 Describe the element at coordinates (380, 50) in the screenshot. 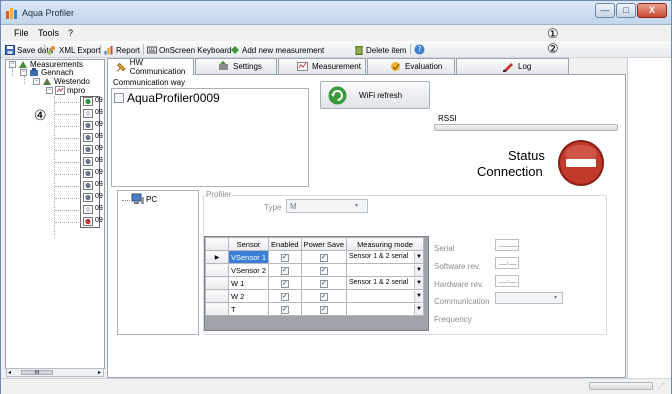

I see `delete-item-button: Delete item` at that location.